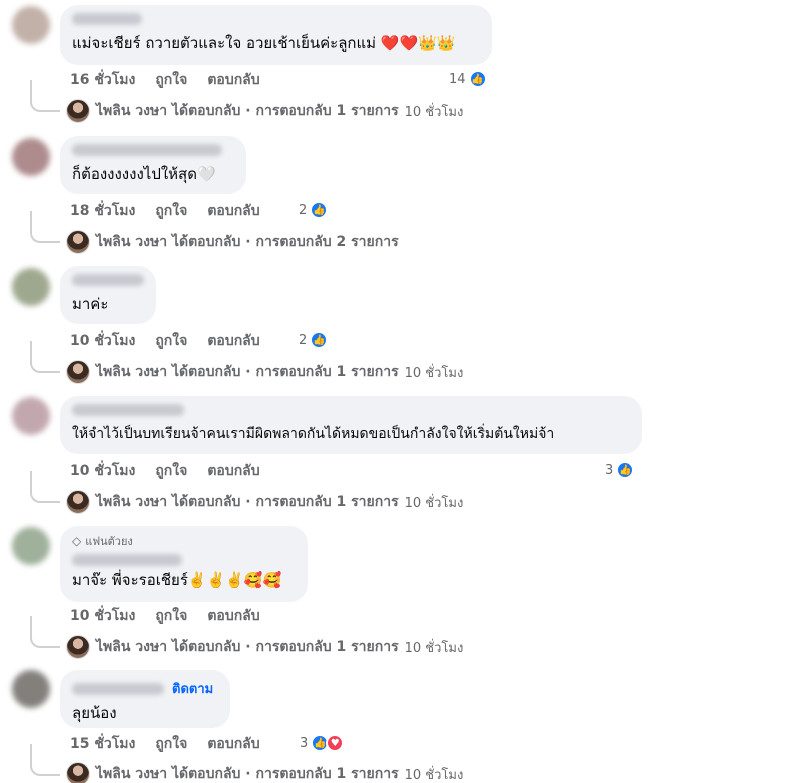 The height and width of the screenshot is (783, 800). What do you see at coordinates (184, 564) in the screenshot?
I see `comment-bubble: ◇ แฟนตัวยง มาจ๊ะ พี่จะรอเชียร์✌️✌️✌️🥰🥰` at bounding box center [184, 564].